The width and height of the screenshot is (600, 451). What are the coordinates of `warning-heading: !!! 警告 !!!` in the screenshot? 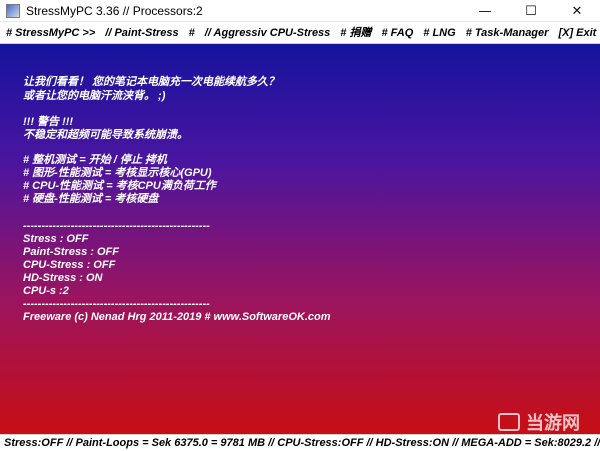 It's located at (48, 122).